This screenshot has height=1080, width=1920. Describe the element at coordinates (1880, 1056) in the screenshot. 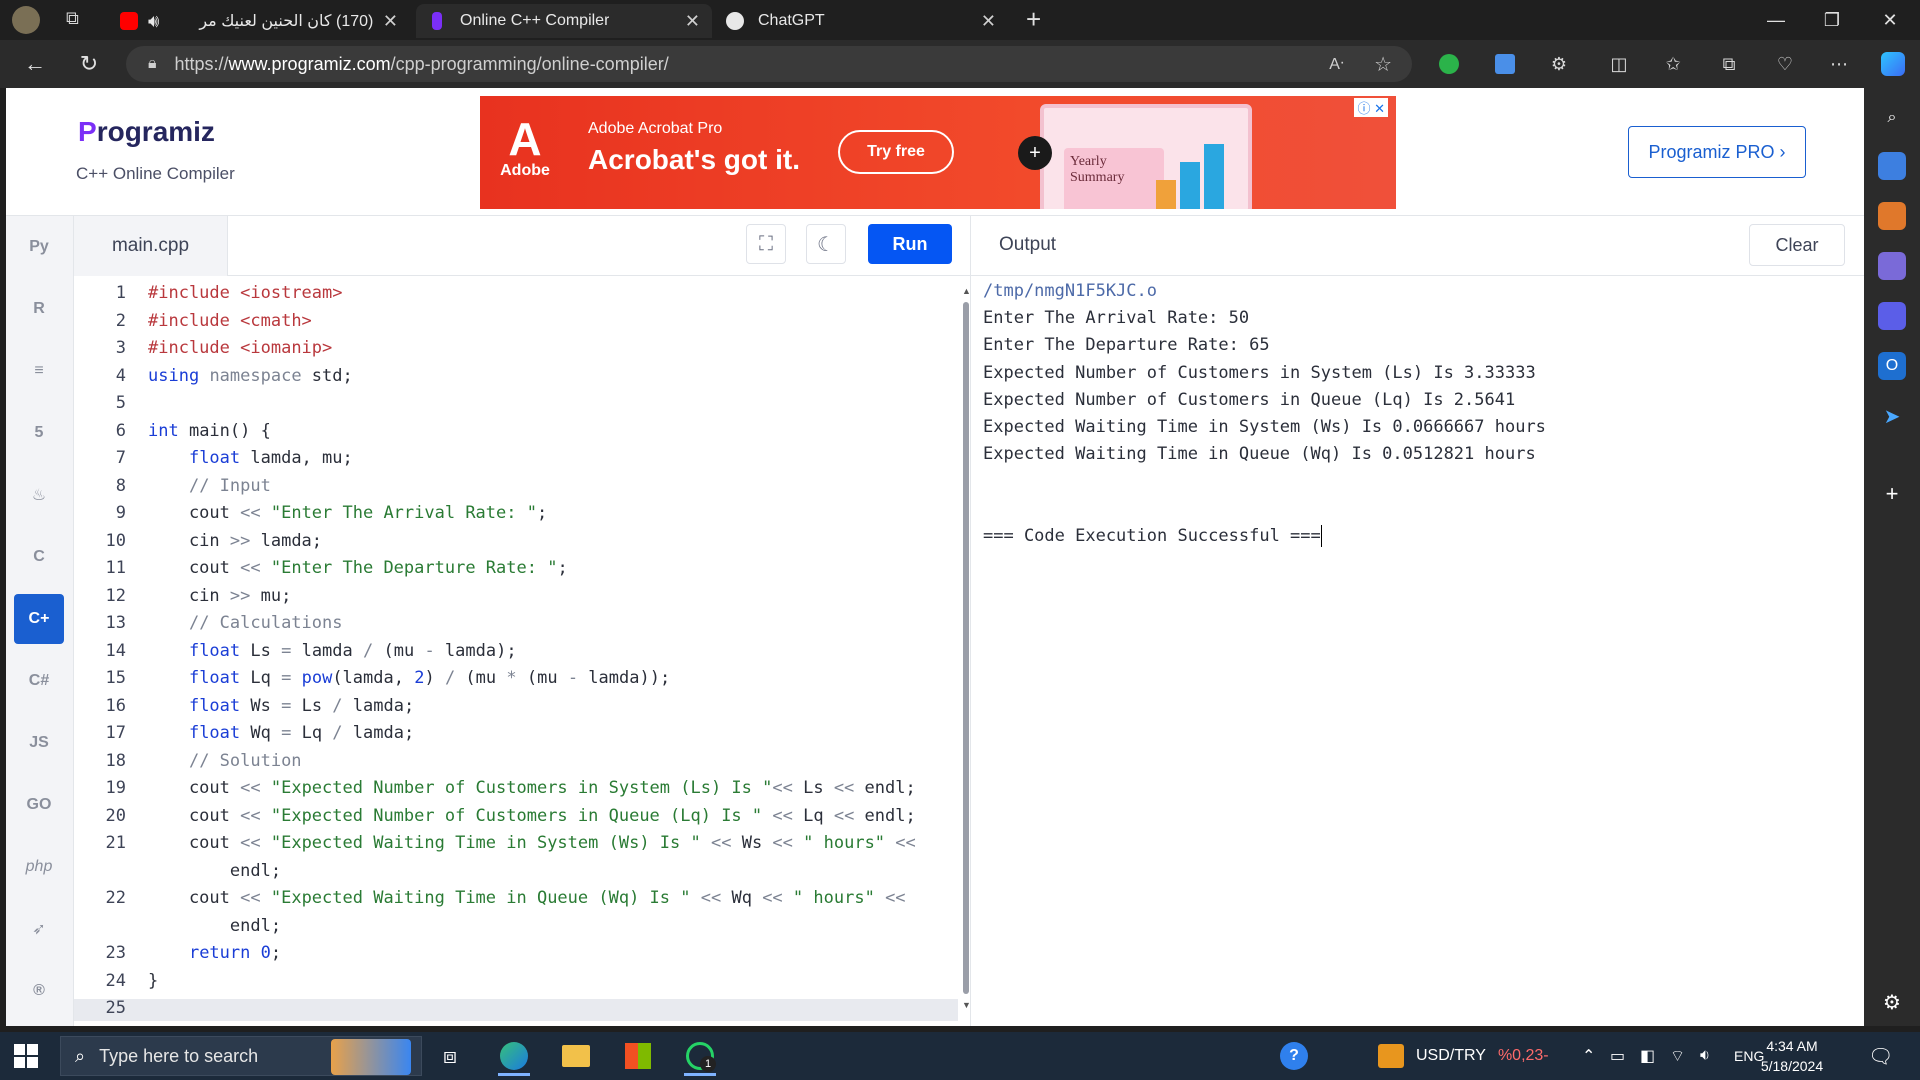

I see `notifications-icon: 🗨︎` at that location.